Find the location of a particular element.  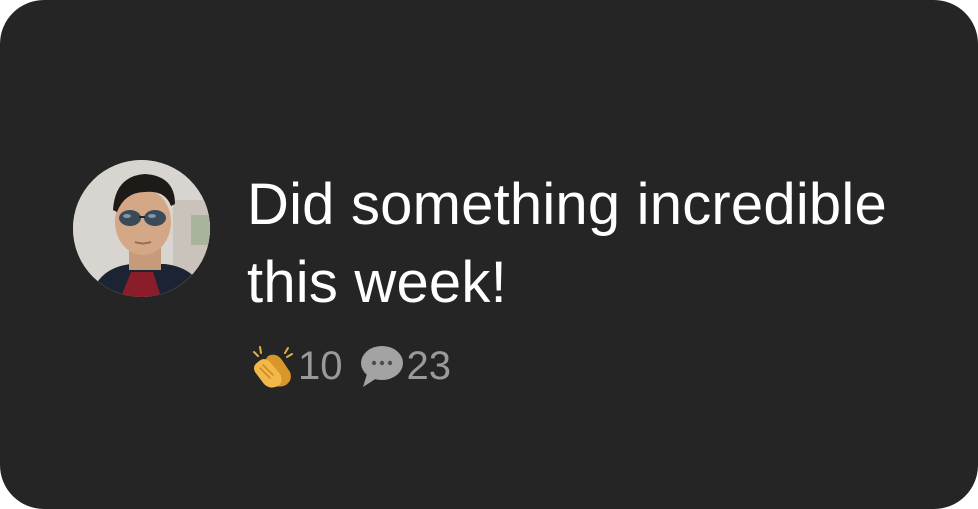

clapping-hands-icon is located at coordinates (272, 366).